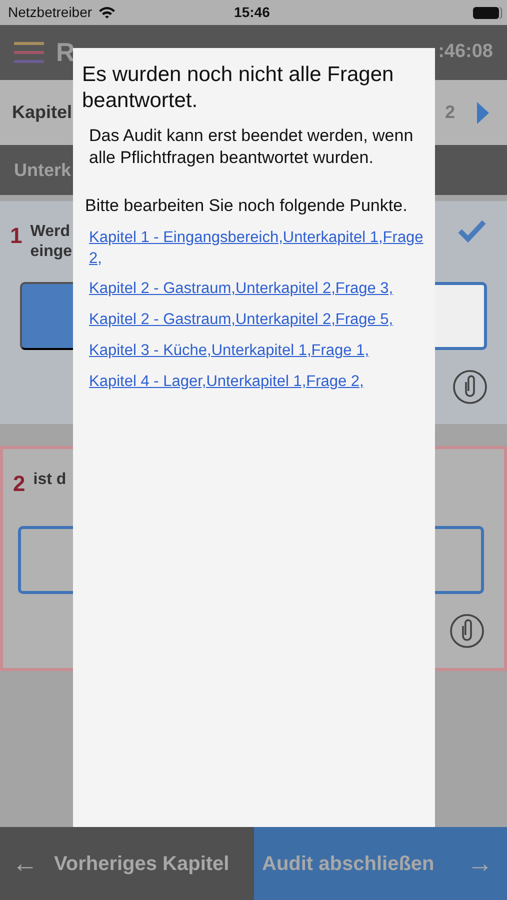  Describe the element at coordinates (465, 52) in the screenshot. I see `header-timestamp: :46:08` at that location.